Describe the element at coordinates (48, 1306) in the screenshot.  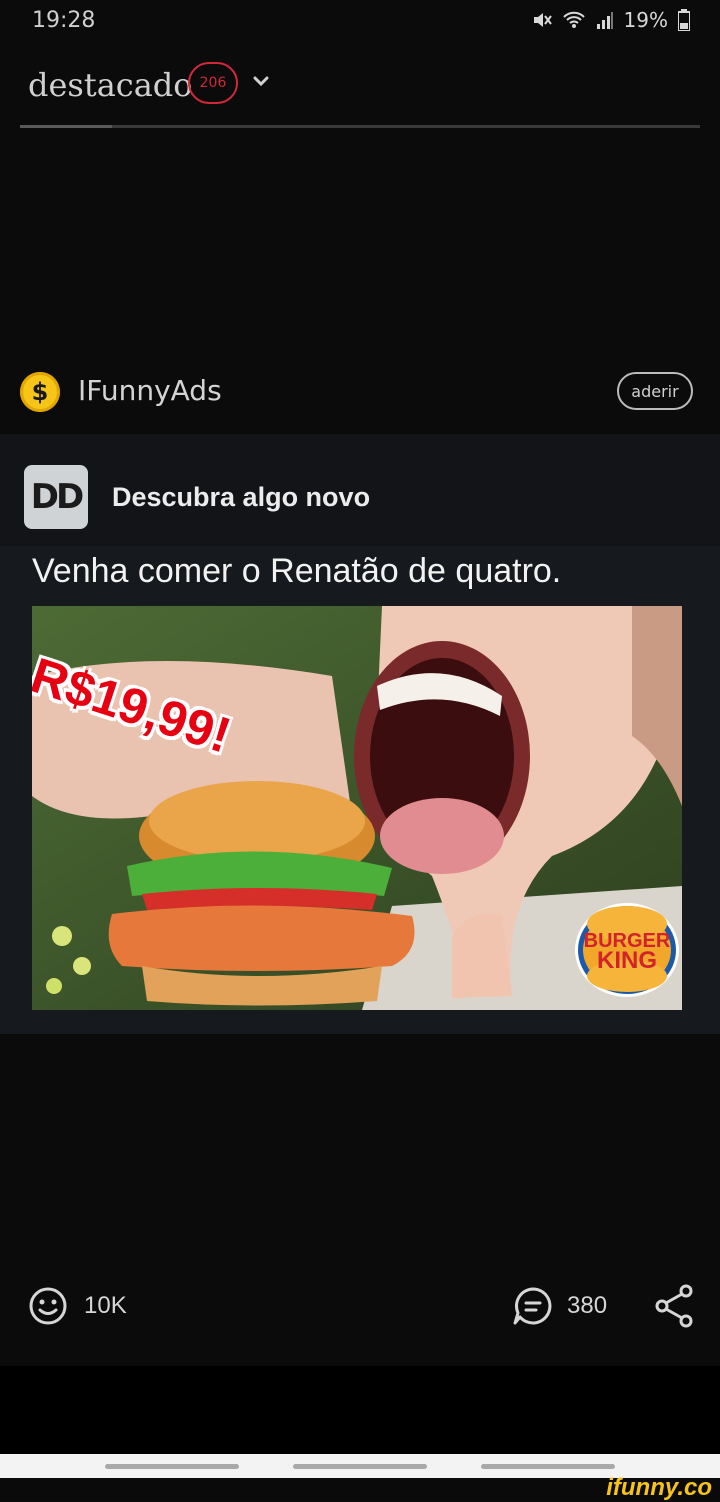
I see `smile-icon` at that location.